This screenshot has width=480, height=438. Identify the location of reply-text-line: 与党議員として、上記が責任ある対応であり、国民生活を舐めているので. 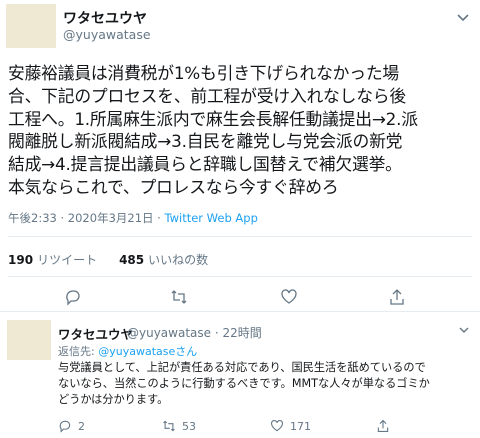
(242, 367).